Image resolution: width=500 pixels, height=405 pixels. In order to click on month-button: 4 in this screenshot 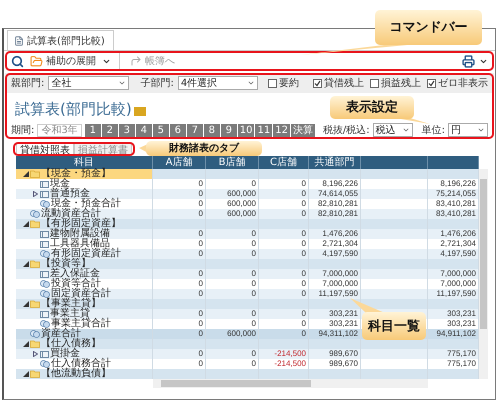, I will do `click(144, 130)`.